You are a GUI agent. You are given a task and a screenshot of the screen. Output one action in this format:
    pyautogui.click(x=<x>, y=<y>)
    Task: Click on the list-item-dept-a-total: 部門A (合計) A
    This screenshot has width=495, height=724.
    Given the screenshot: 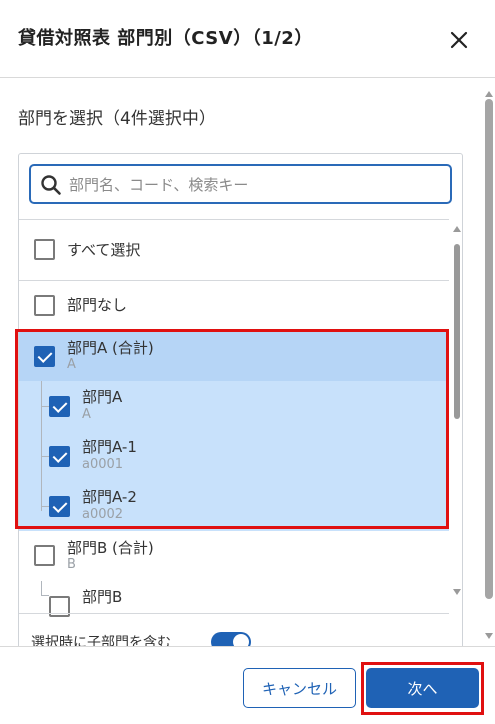 What is the action you would take?
    pyautogui.click(x=234, y=356)
    